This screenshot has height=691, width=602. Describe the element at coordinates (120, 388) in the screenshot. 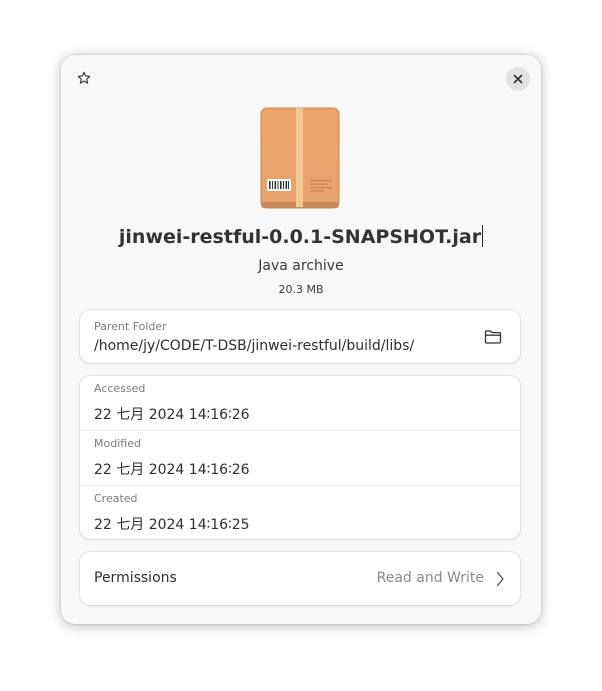

I see `accessed-label: Accessed` at that location.